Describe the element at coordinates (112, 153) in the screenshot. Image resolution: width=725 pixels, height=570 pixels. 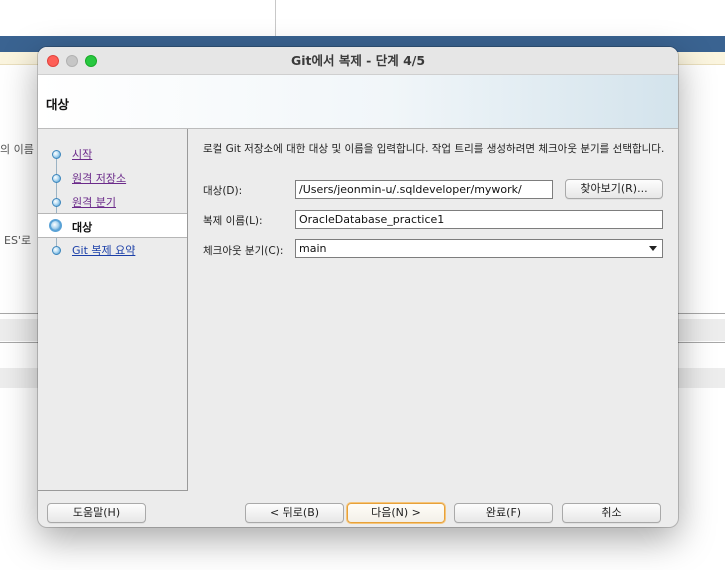
I see `step-start: 시작` at that location.